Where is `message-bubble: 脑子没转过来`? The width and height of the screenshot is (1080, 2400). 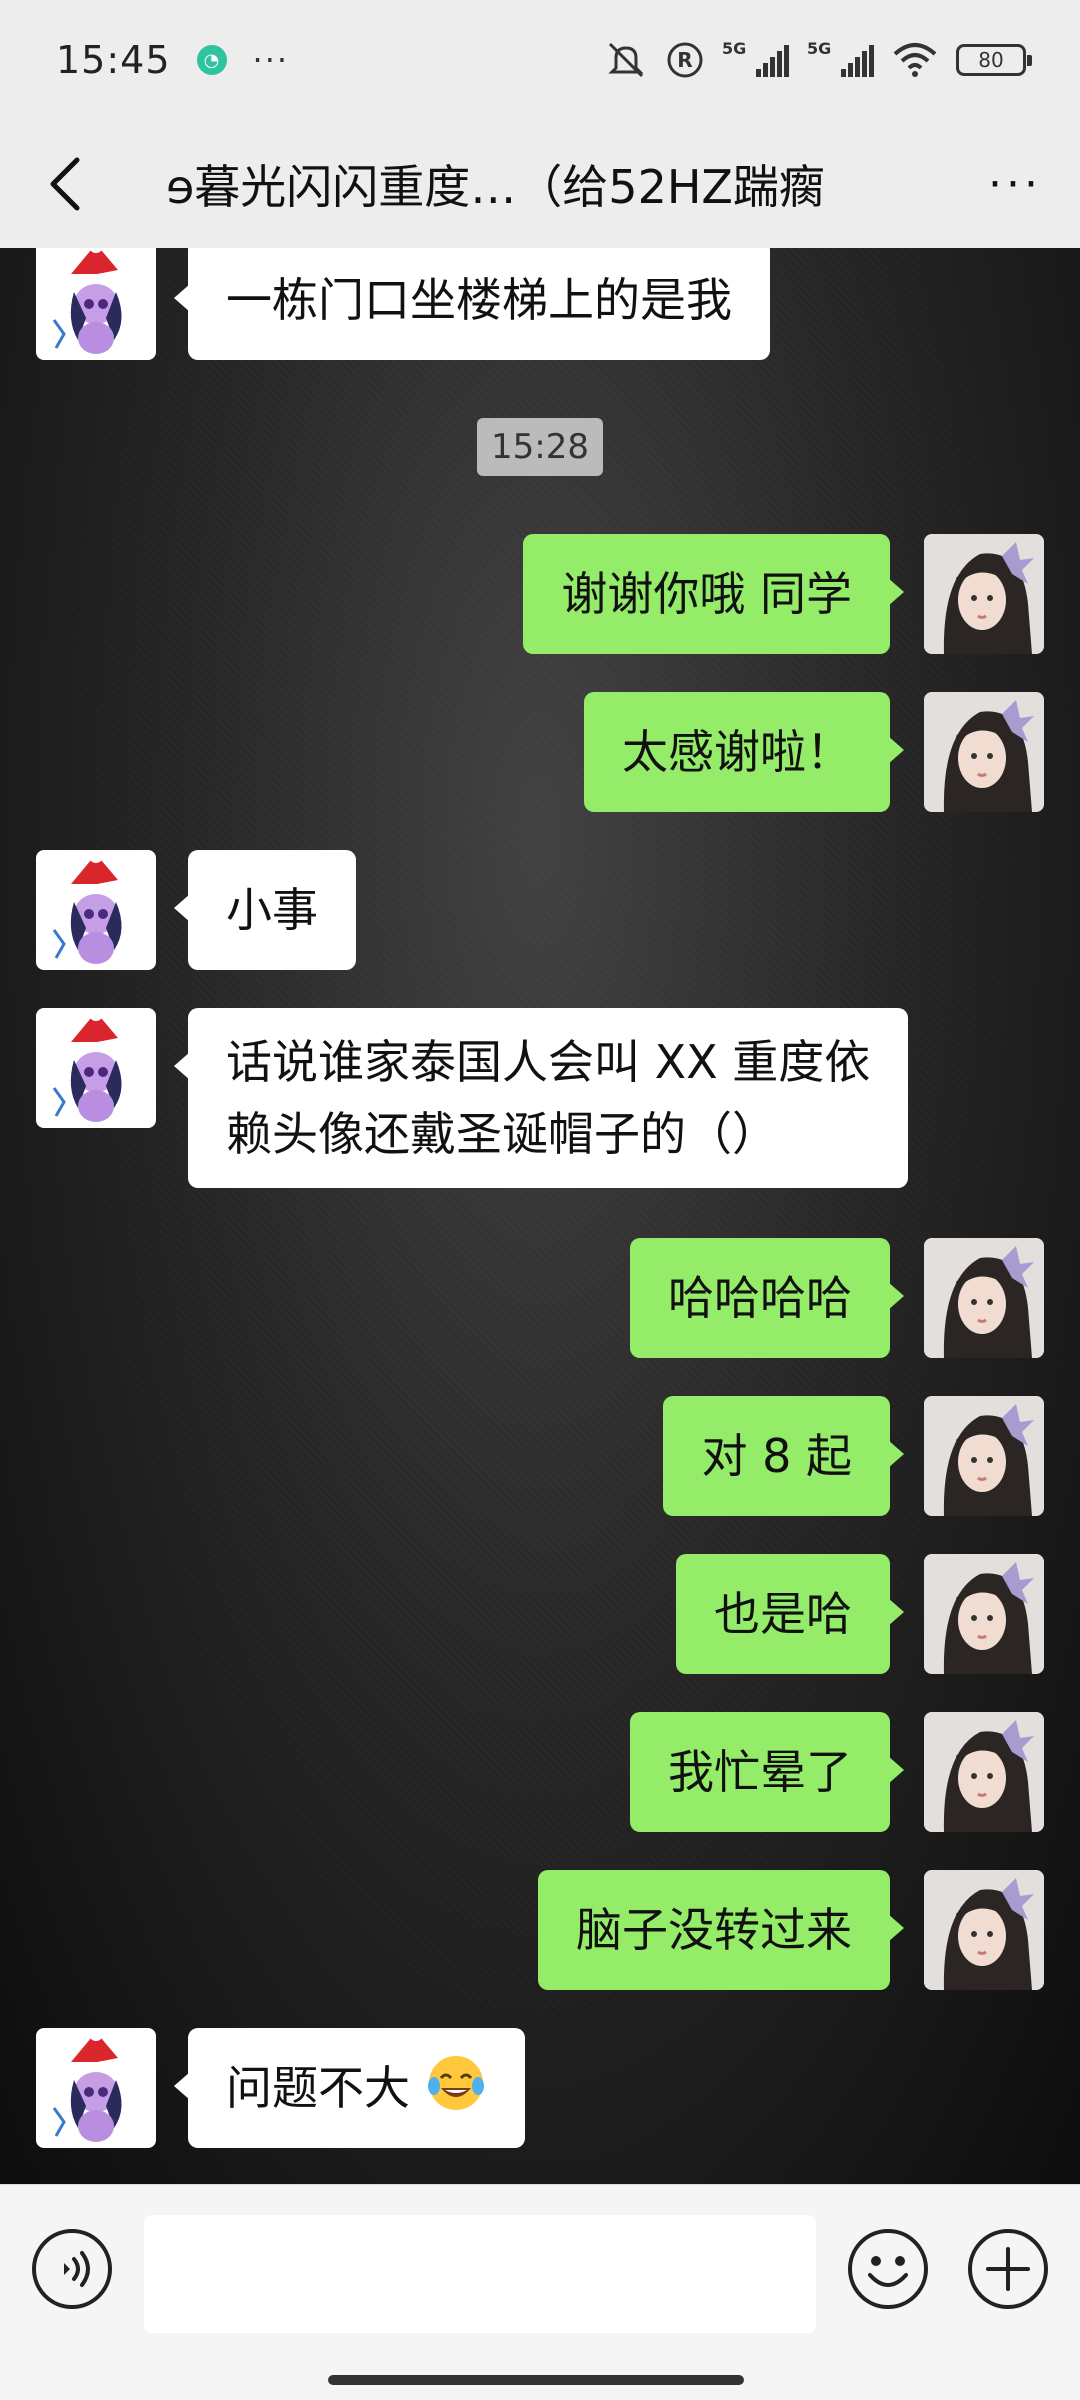 message-bubble: 脑子没转过来 is located at coordinates (721, 1930).